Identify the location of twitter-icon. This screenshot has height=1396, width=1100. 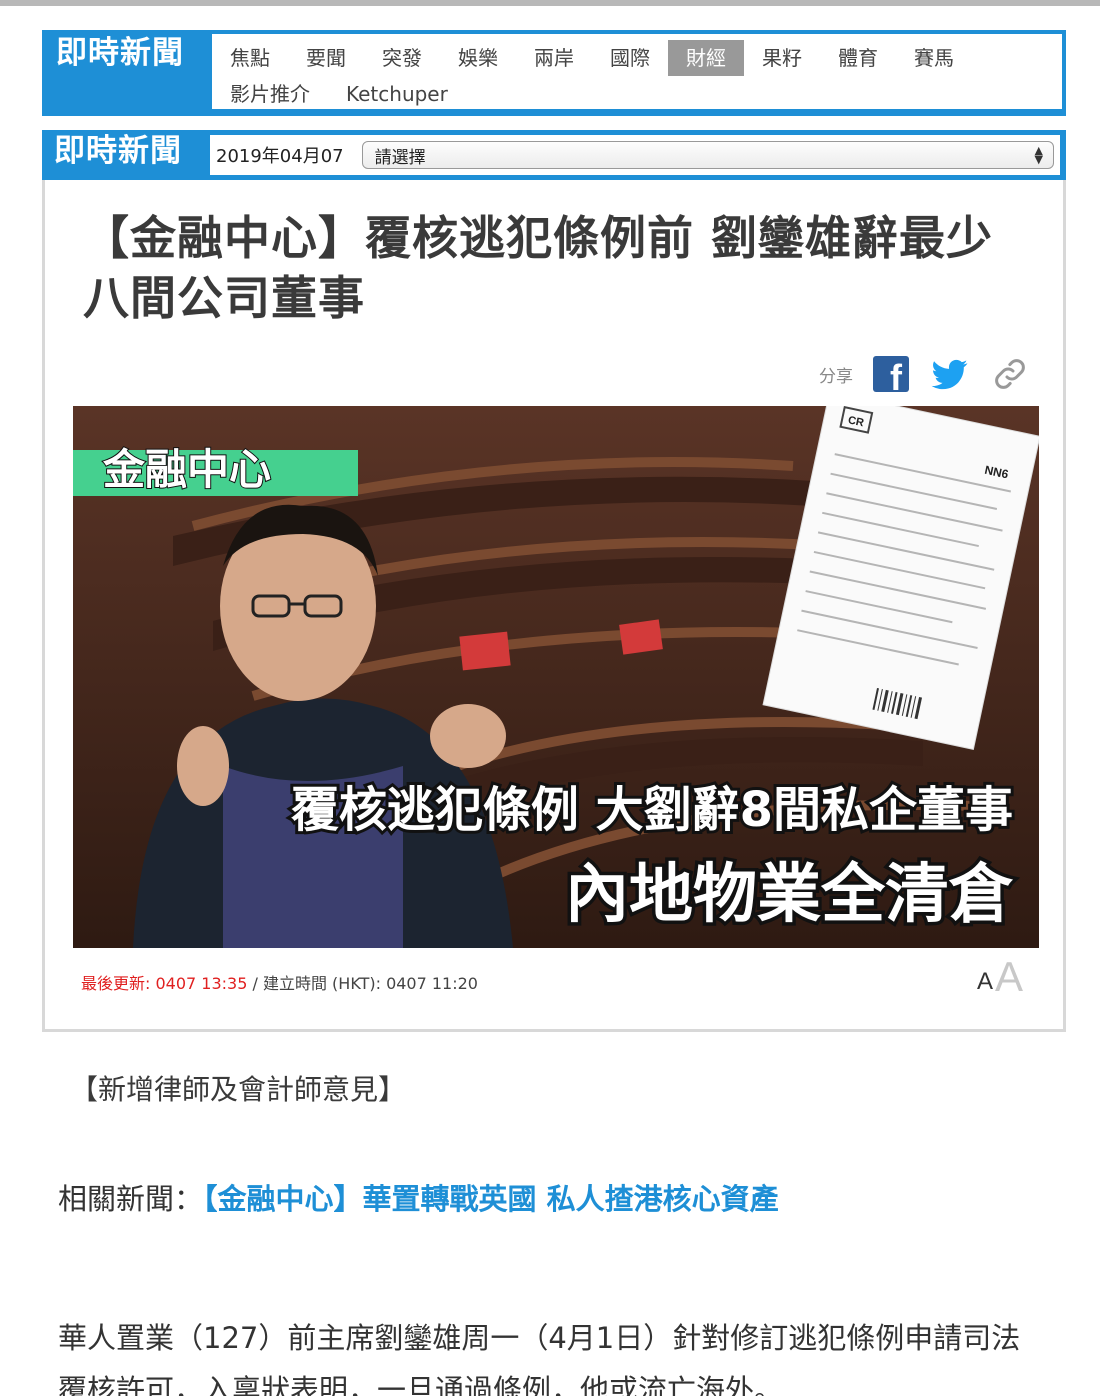
(950, 374).